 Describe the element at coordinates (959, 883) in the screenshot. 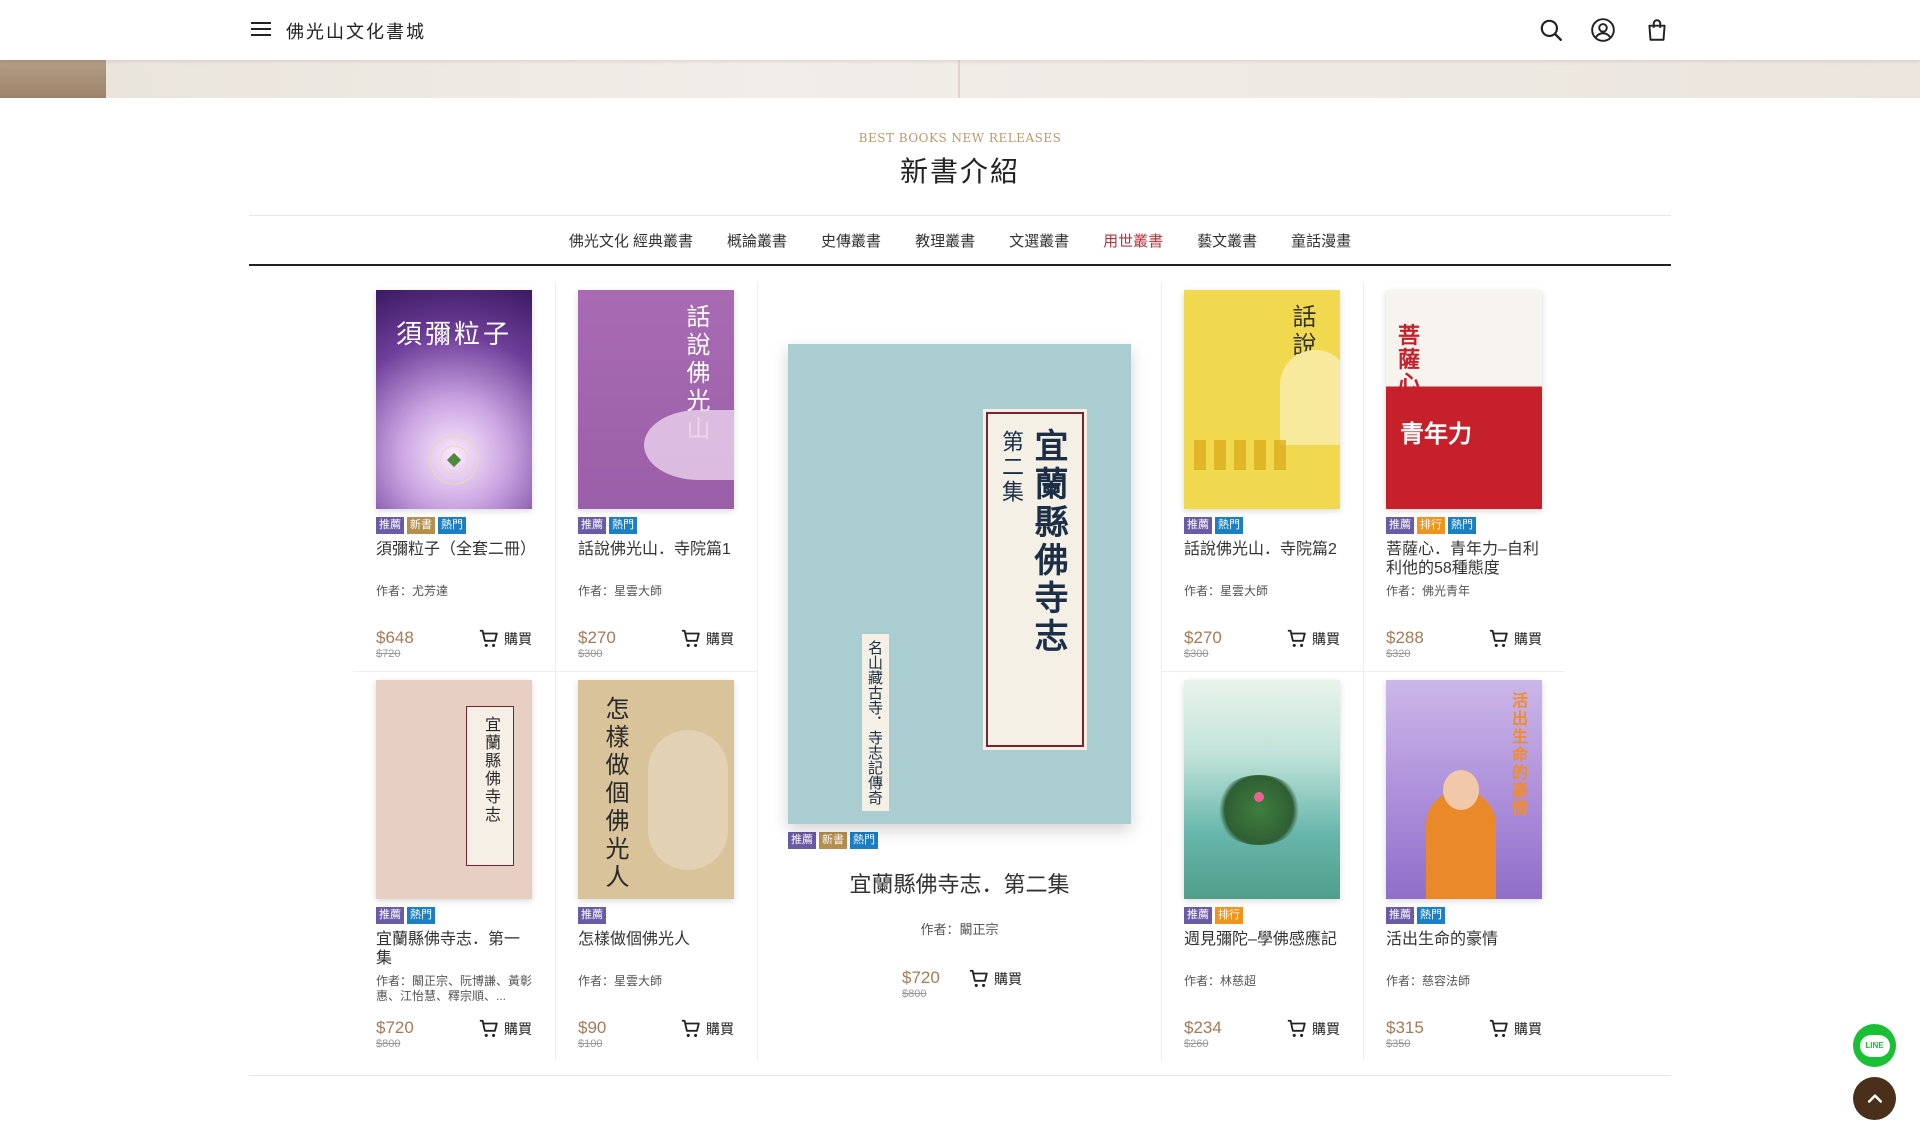

I see `featured-title: 宜蘭縣佛寺志．第二集` at that location.